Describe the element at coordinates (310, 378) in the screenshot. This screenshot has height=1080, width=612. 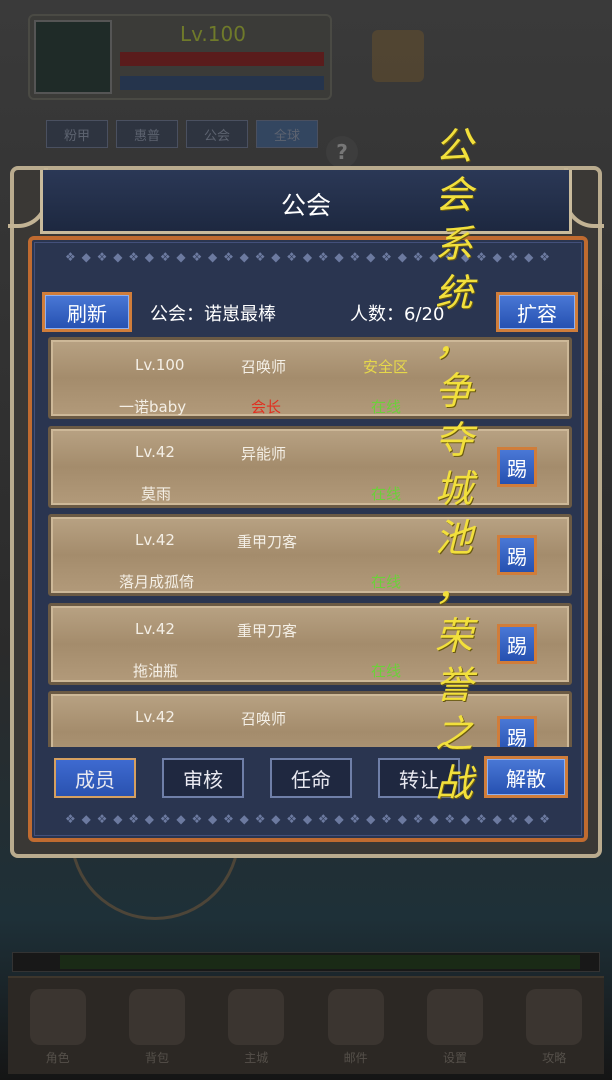
I see `member-row: Lv.100 召唤师 安全区 一诺baby 会长 在线` at that location.